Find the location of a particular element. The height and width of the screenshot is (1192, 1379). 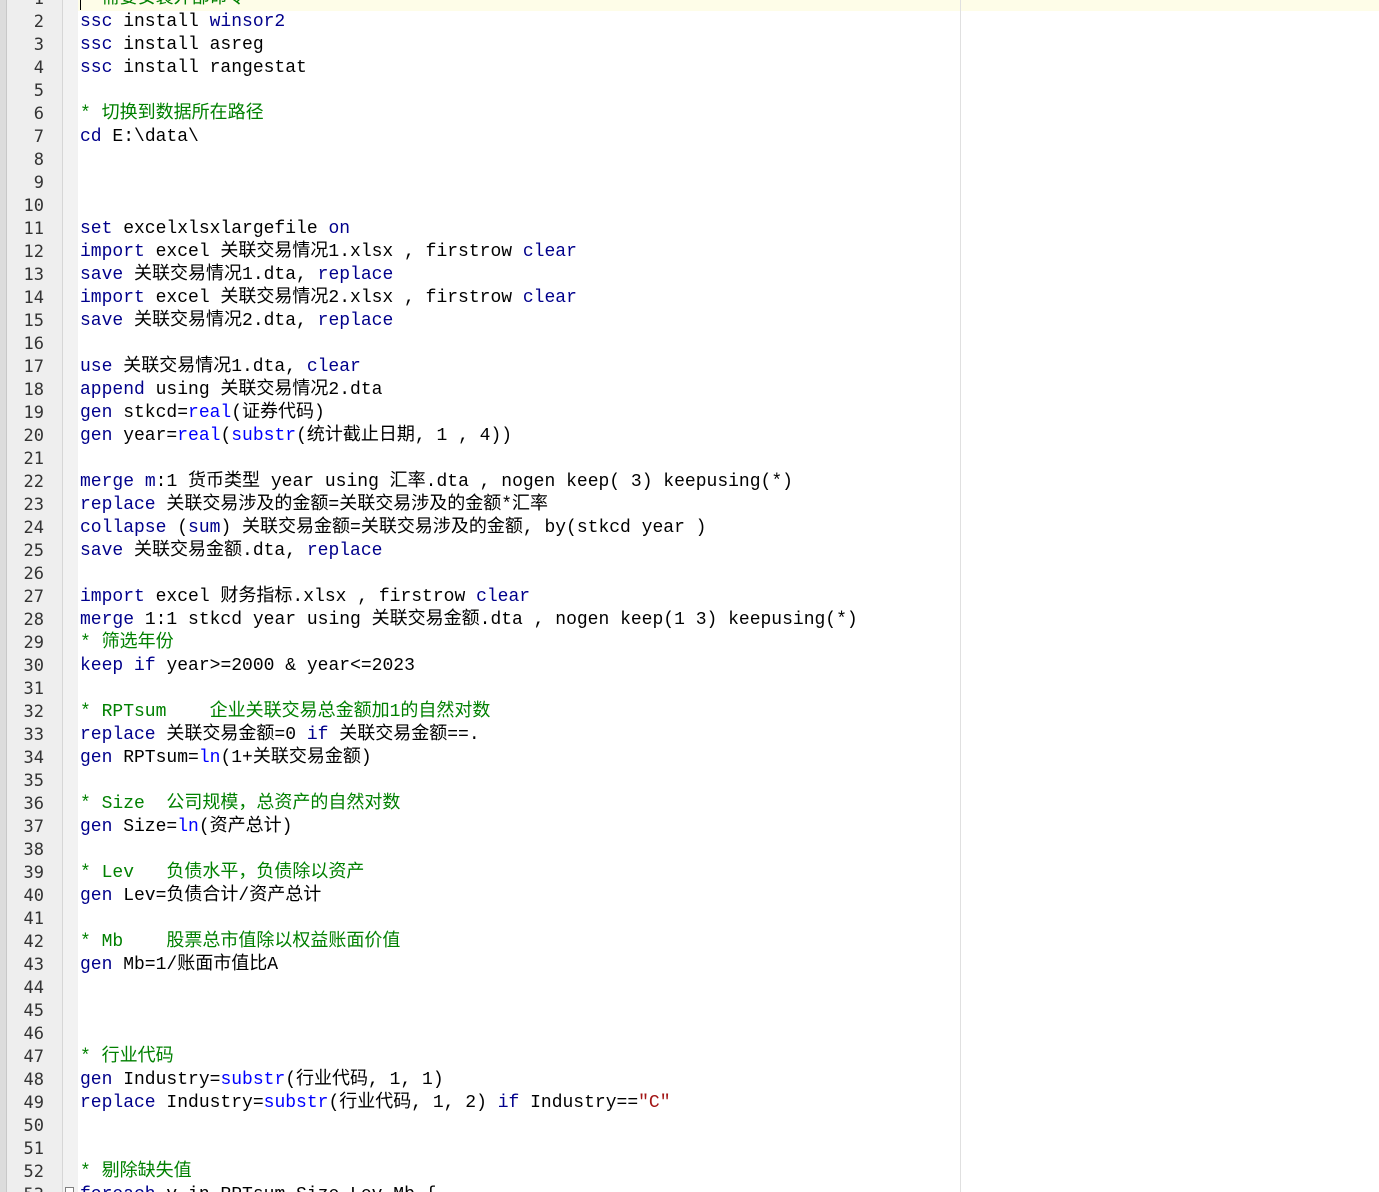

code-text: * Size 公司规模，总资产的自然对数 is located at coordinates (240, 804).